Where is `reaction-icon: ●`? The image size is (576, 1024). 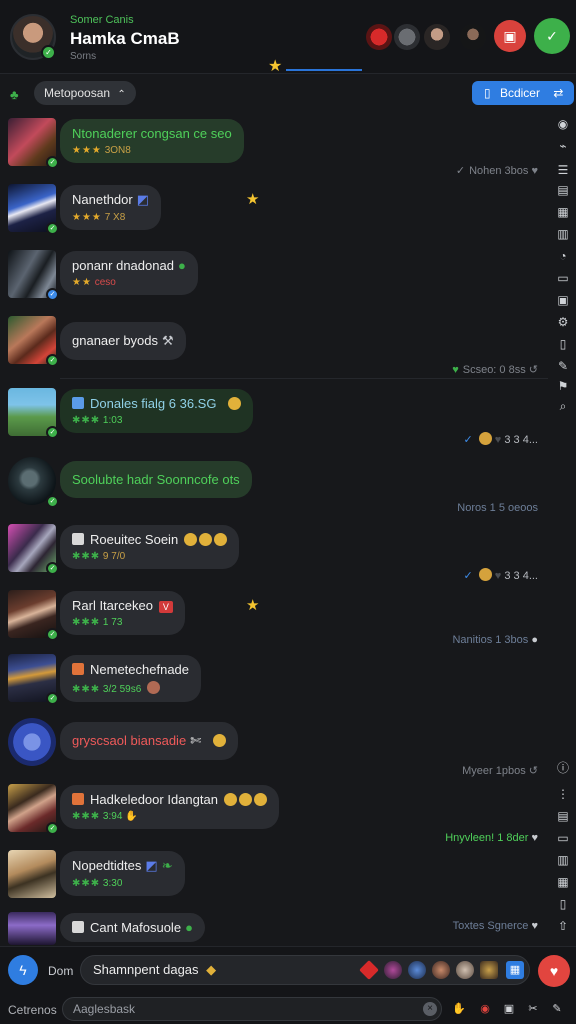
reaction-icon: ● is located at coordinates (534, 640).